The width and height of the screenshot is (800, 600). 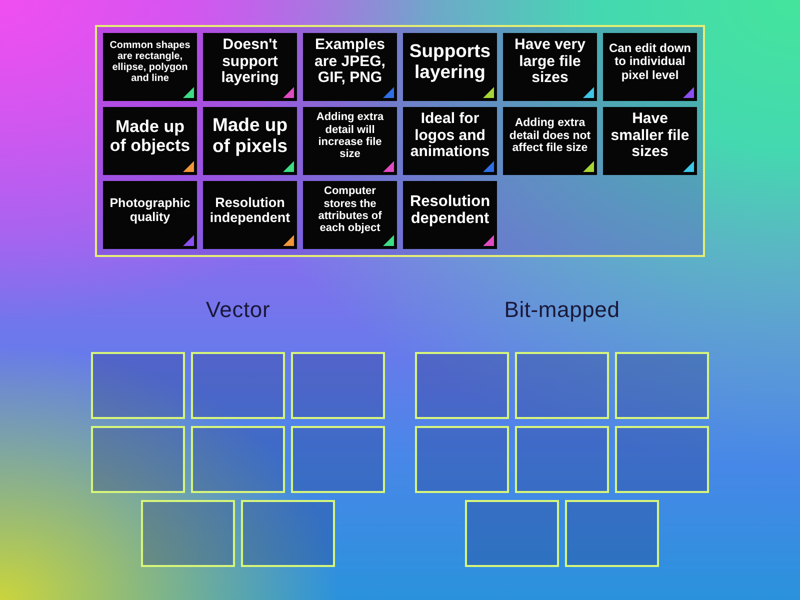 I want to click on answer-card: Have very large file sizes, so click(x=550, y=67).